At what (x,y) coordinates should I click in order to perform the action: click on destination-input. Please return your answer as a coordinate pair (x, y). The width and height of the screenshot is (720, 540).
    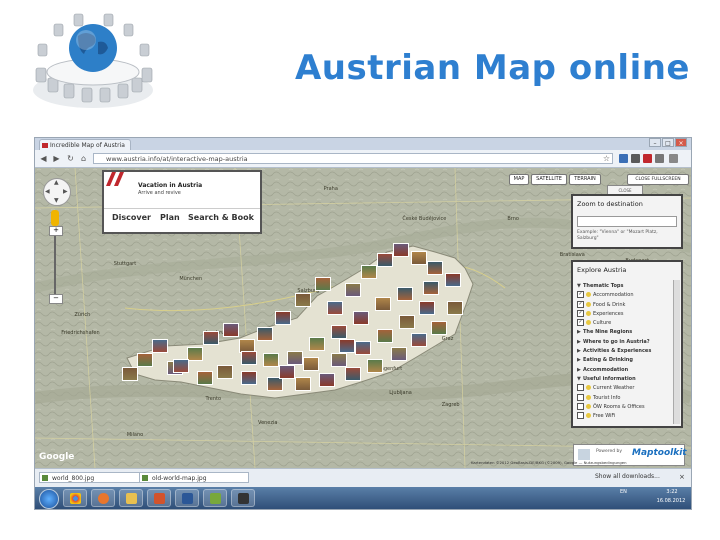
    Looking at the image, I should click on (627, 221).